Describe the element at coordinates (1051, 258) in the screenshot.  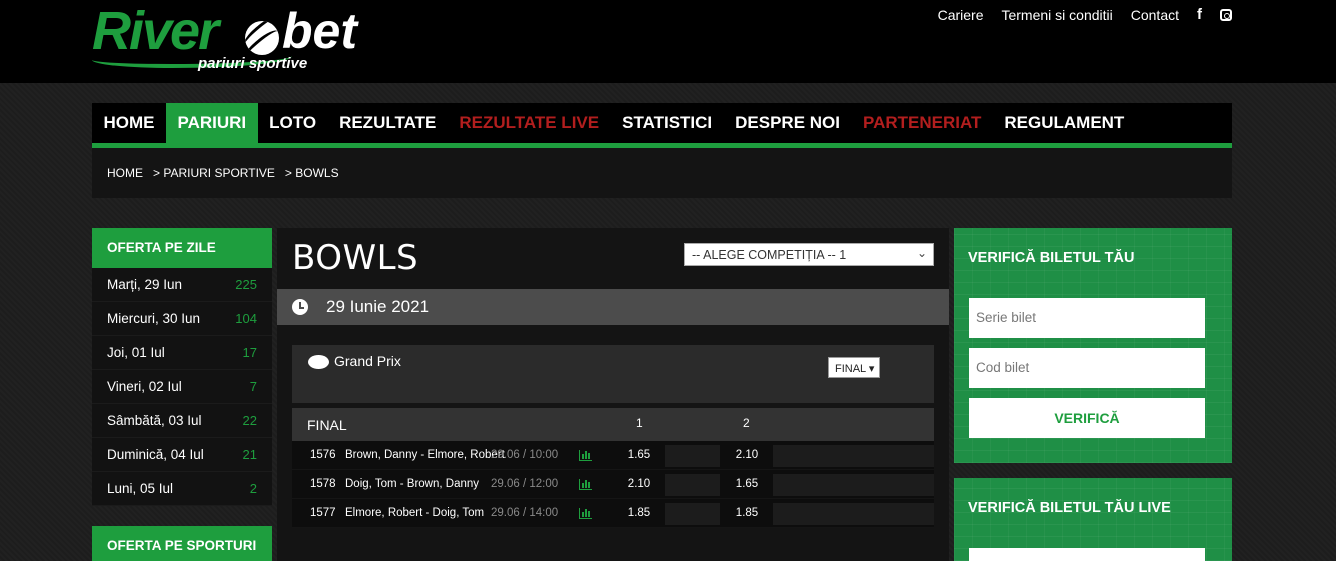
I see `verify-title: VERIFICĂ BILETUL TĂU` at that location.